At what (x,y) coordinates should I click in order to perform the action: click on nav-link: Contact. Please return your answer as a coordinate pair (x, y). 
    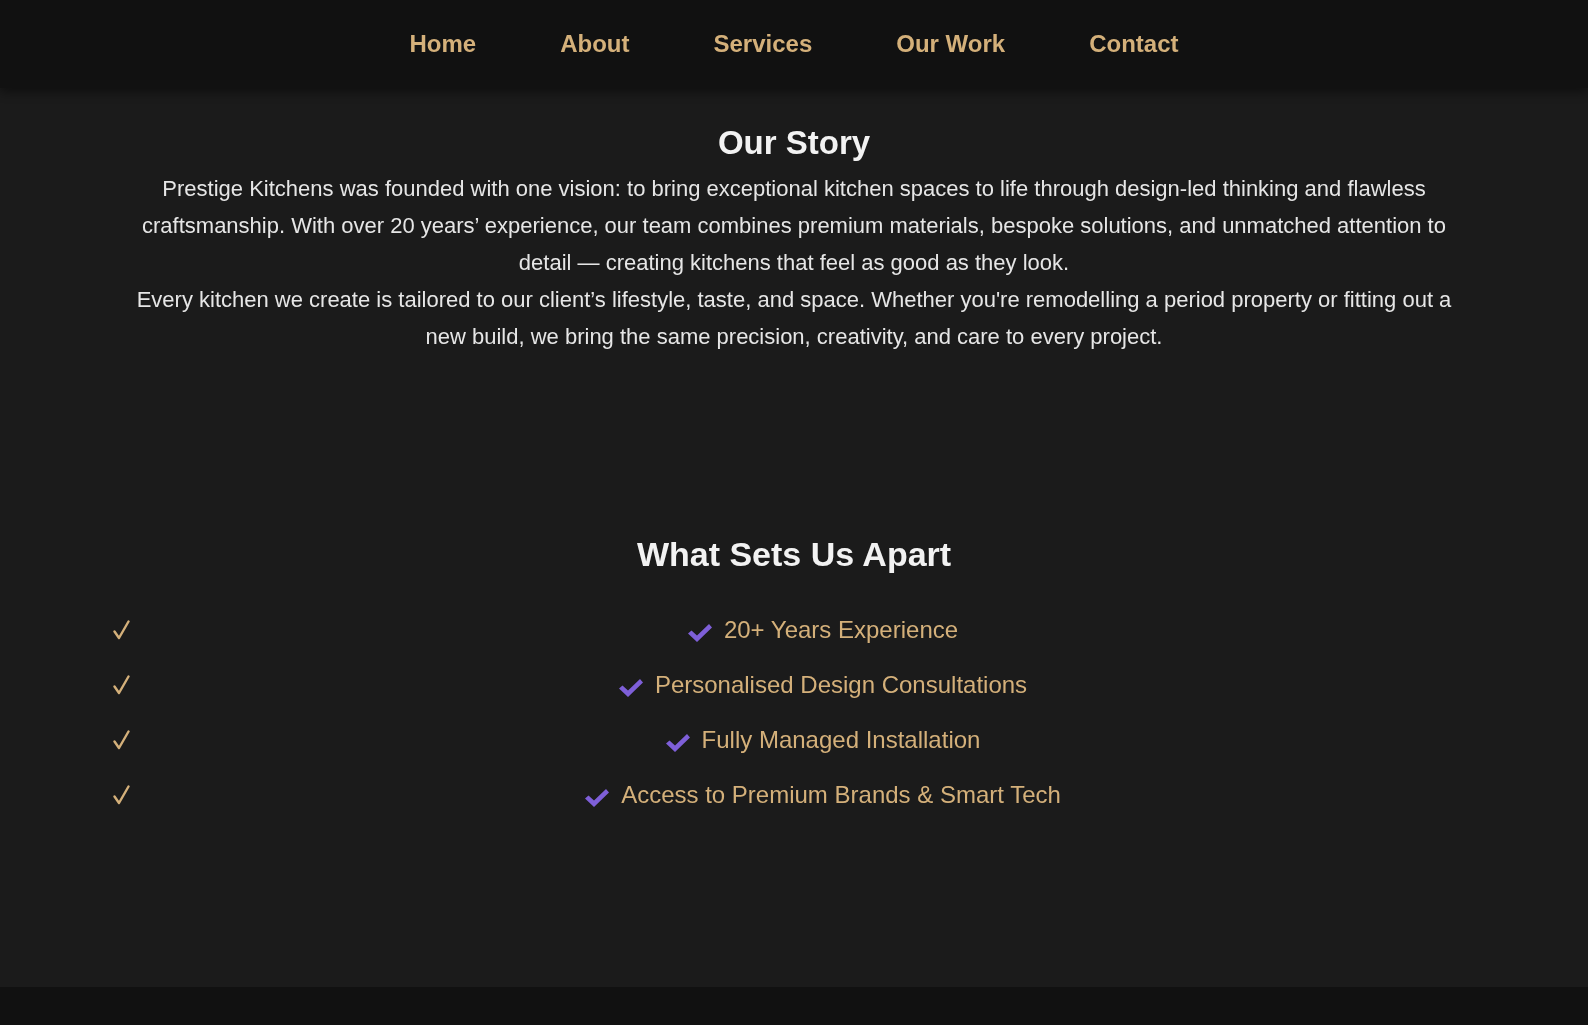
    Looking at the image, I should click on (1134, 44).